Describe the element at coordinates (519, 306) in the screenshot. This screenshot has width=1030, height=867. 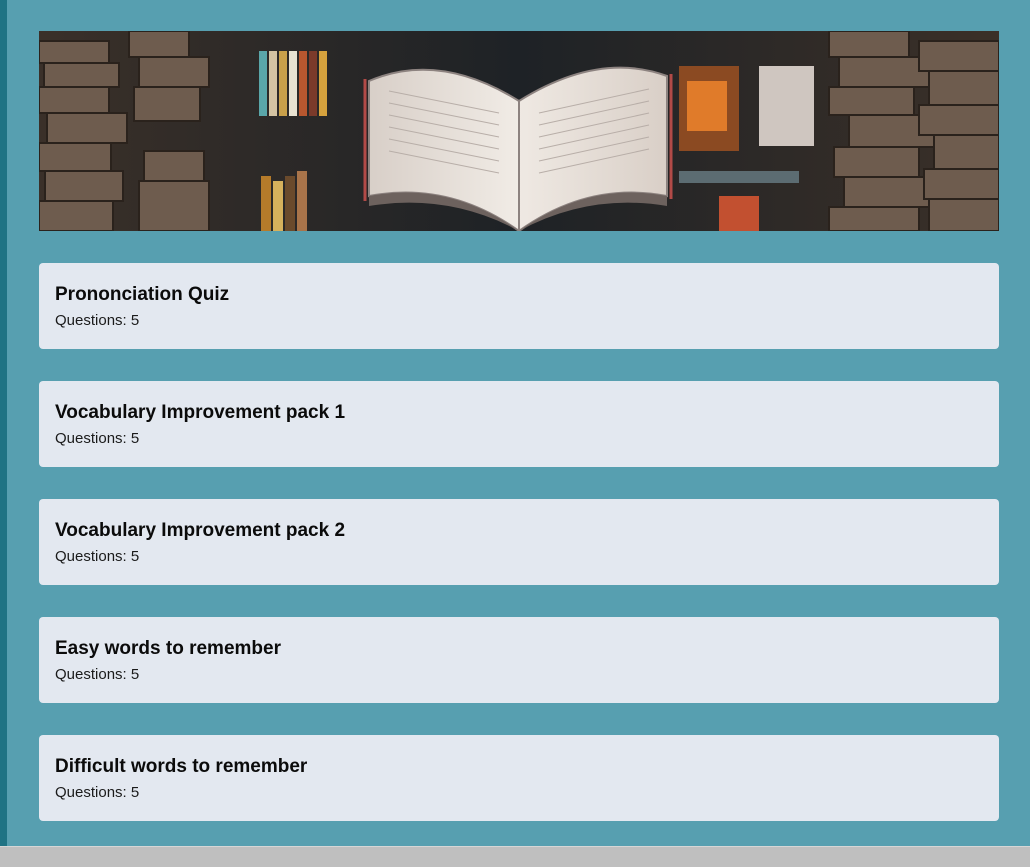
I see `quiz-card-prononciation: Prononciation Quiz Questions: 5` at that location.